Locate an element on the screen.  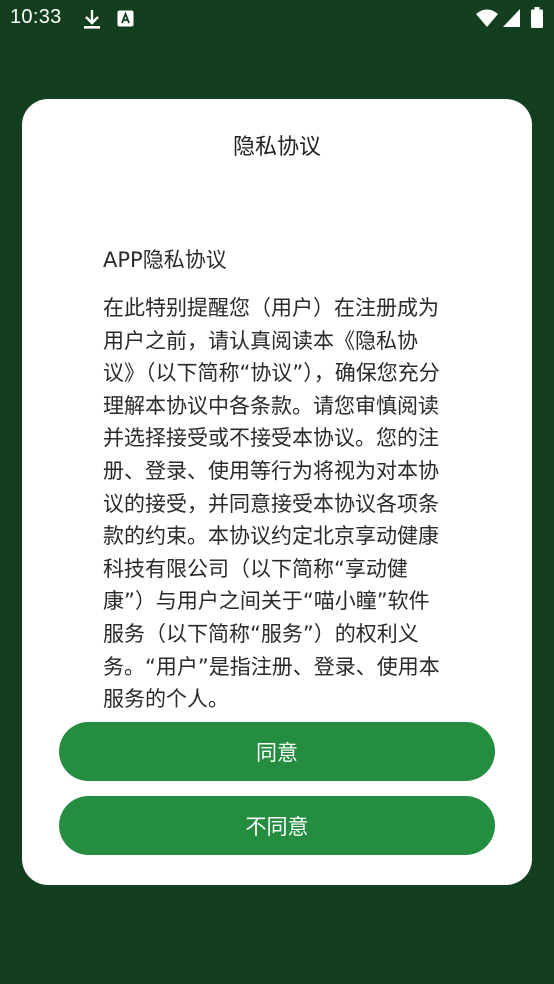
a-badge-icon is located at coordinates (125, 20).